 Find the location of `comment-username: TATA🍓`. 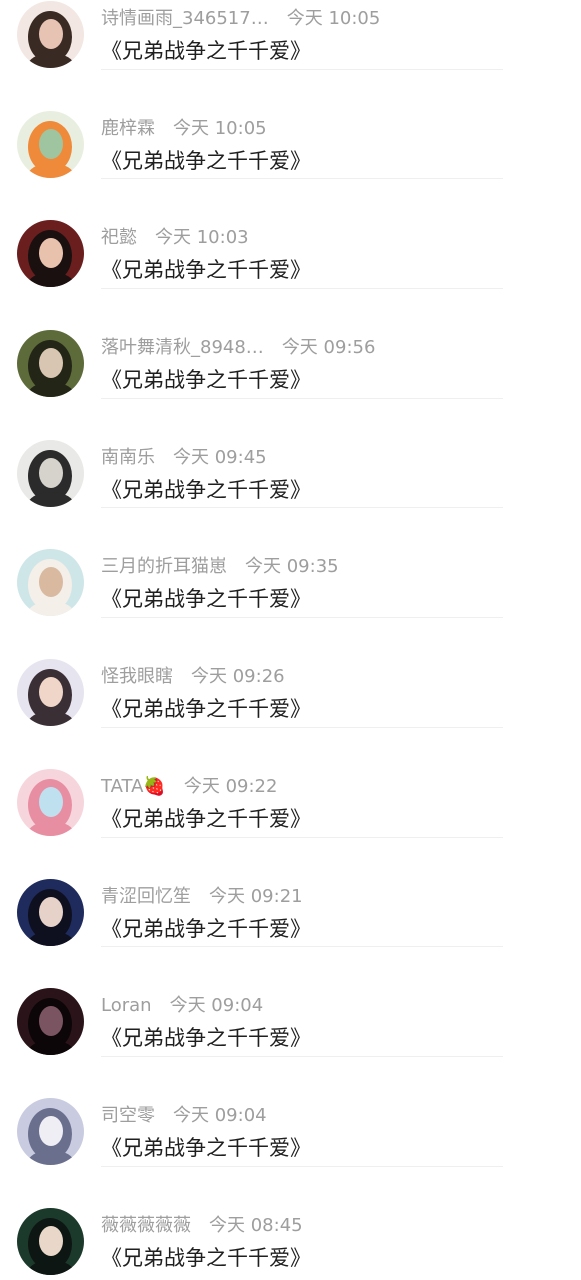

comment-username: TATA🍓 is located at coordinates (133, 787).